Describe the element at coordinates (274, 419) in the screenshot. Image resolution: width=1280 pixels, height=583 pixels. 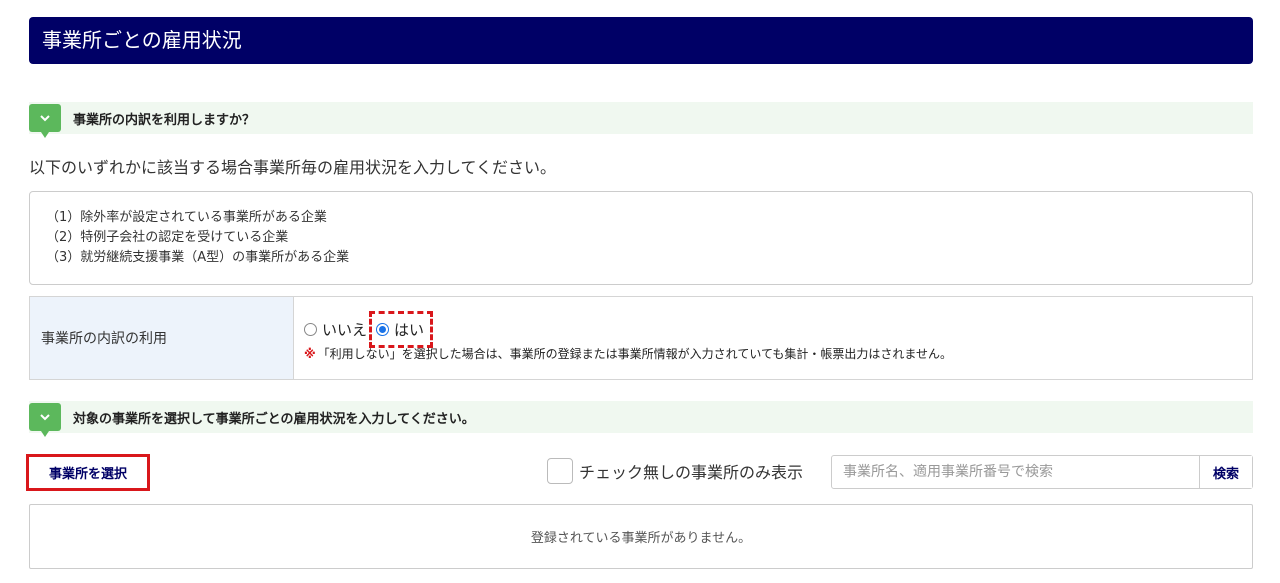
I see `section-title: 対象の事業所を選択して事業所ごとの雇用状況を入力してください。` at that location.